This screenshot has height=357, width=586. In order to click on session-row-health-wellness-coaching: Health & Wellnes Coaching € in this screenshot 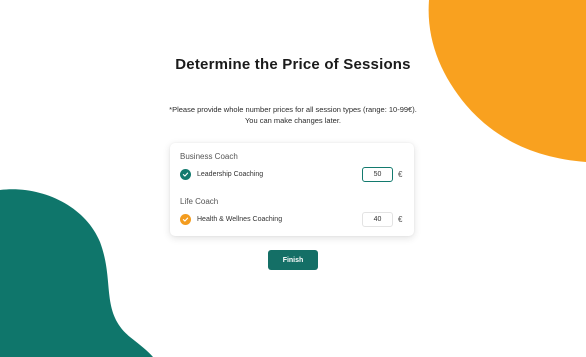, I will do `click(292, 219)`.